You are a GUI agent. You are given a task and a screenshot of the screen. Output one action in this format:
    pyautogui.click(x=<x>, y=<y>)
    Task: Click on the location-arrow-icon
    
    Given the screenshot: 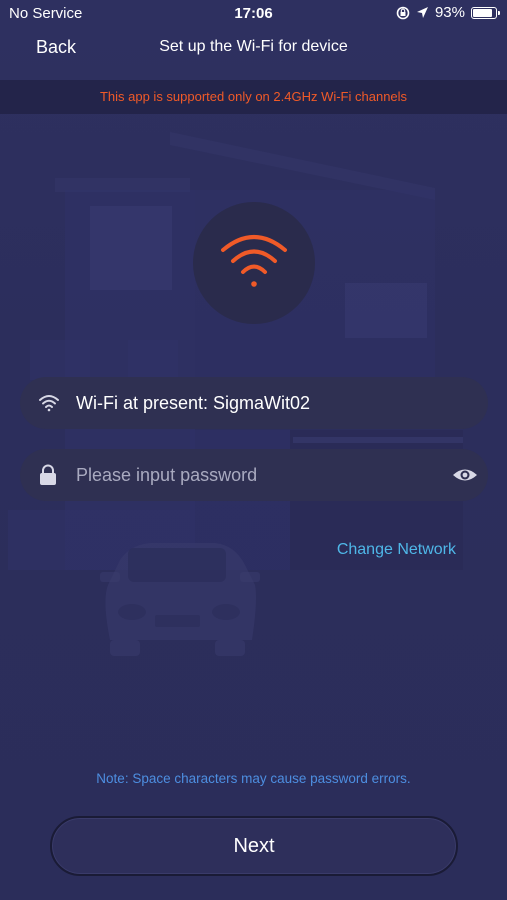 What is the action you would take?
    pyautogui.click(x=422, y=12)
    